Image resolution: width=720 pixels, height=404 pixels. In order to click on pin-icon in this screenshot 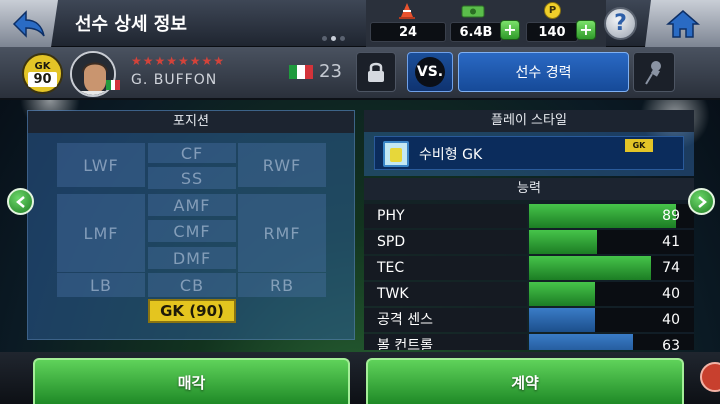, I will do `click(653, 73)`.